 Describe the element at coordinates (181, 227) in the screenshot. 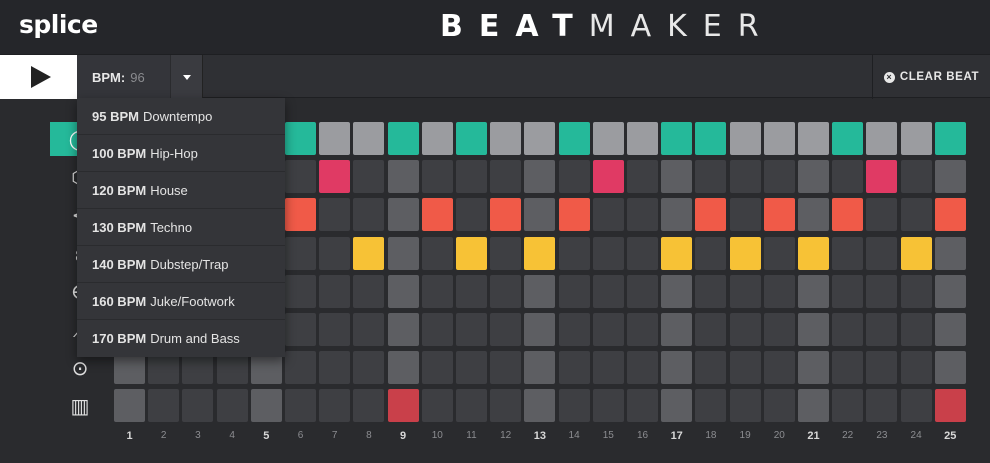

I see `bpm-menu-item: 130 BPM Techno` at that location.